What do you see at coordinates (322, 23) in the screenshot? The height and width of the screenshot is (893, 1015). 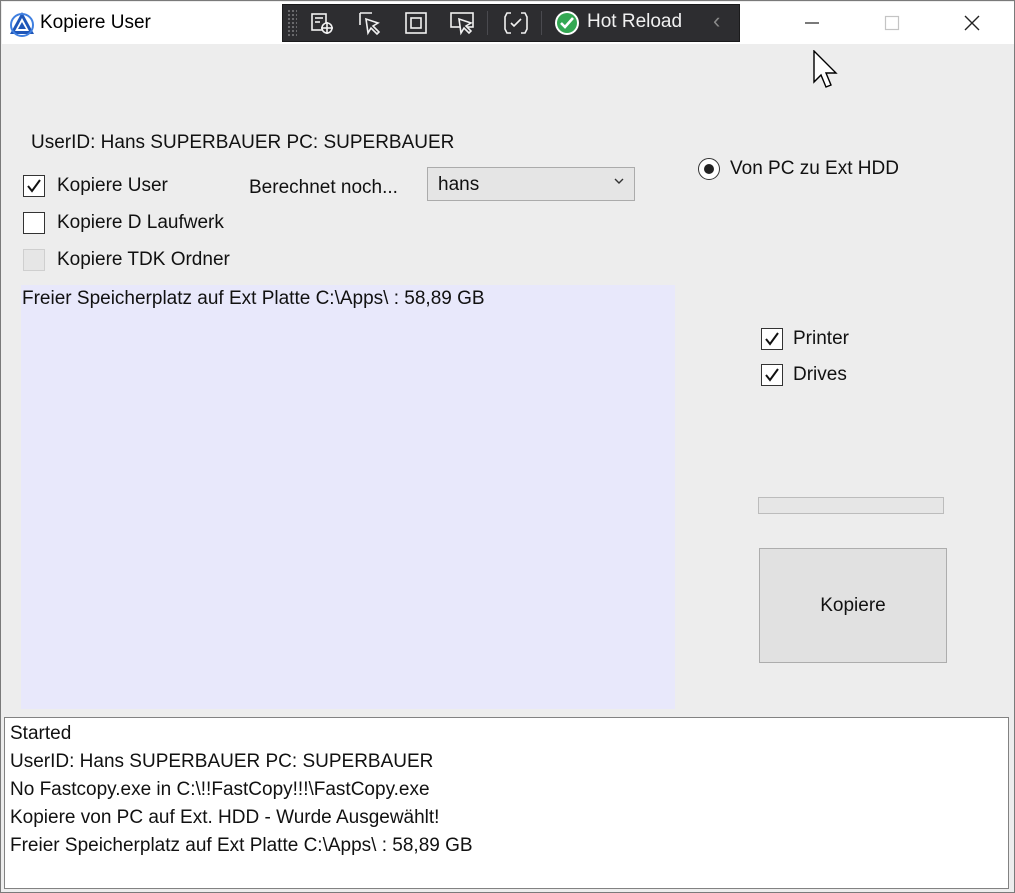 I see `live-visual-tree-icon` at bounding box center [322, 23].